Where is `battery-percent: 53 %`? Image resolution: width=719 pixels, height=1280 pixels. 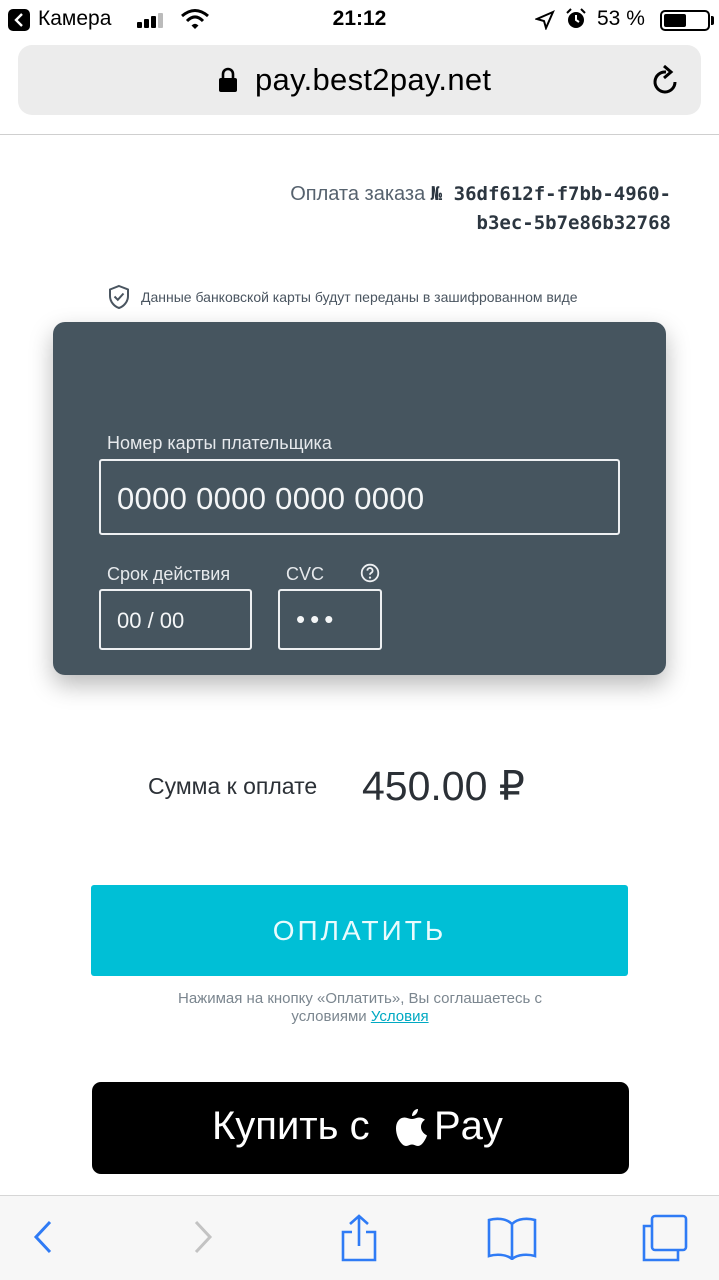
battery-percent: 53 % is located at coordinates (621, 18).